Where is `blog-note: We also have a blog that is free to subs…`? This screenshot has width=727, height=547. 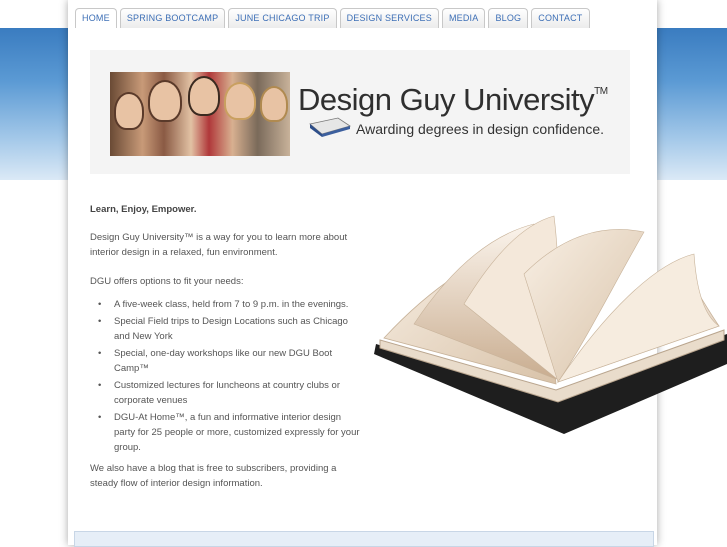 blog-note: We also have a blog that is free to subs… is located at coordinates (213, 476).